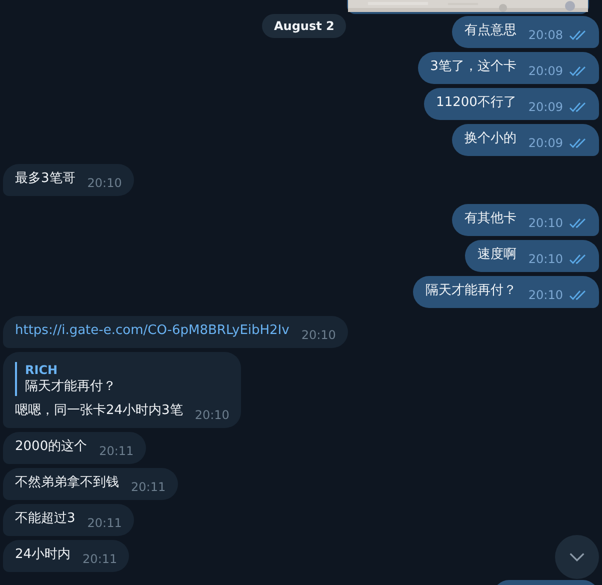  What do you see at coordinates (45, 519) in the screenshot?
I see `message-text: 不能超过3` at bounding box center [45, 519].